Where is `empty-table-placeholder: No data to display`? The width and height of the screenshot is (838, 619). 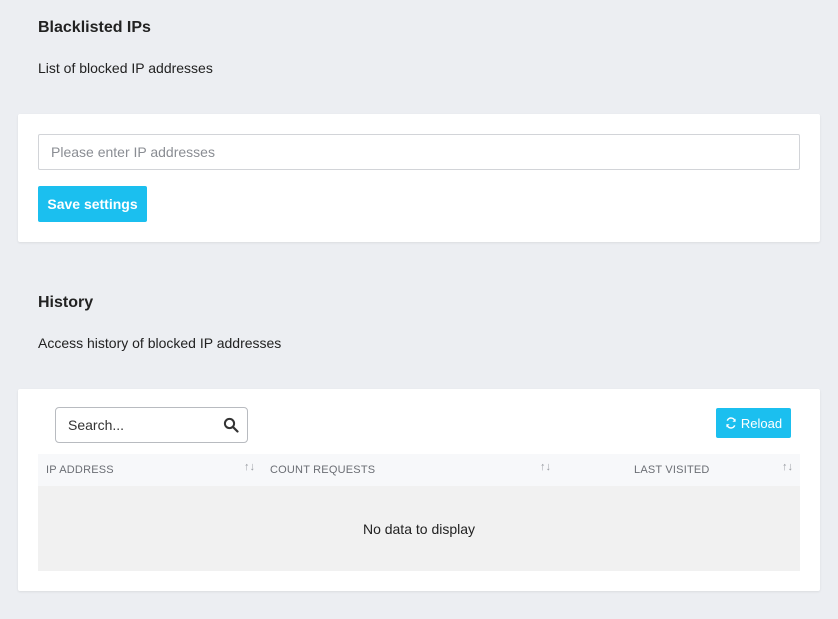 empty-table-placeholder: No data to display is located at coordinates (419, 528).